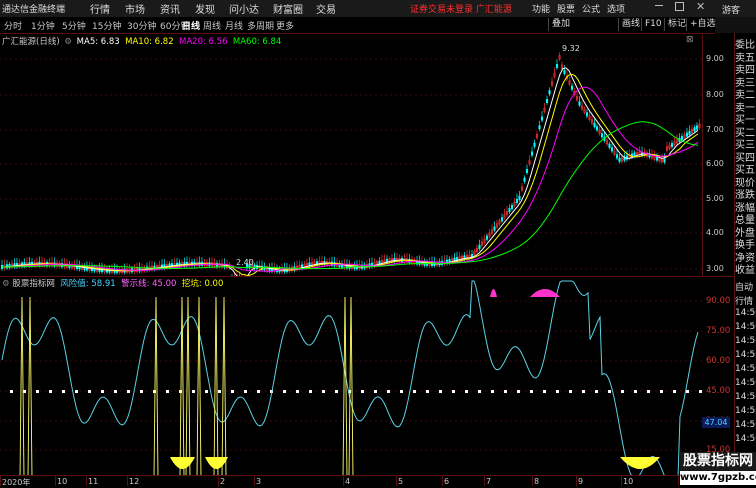 Image resolution: width=756 pixels, height=488 pixels. I want to click on period-more: 更多, so click(285, 25).